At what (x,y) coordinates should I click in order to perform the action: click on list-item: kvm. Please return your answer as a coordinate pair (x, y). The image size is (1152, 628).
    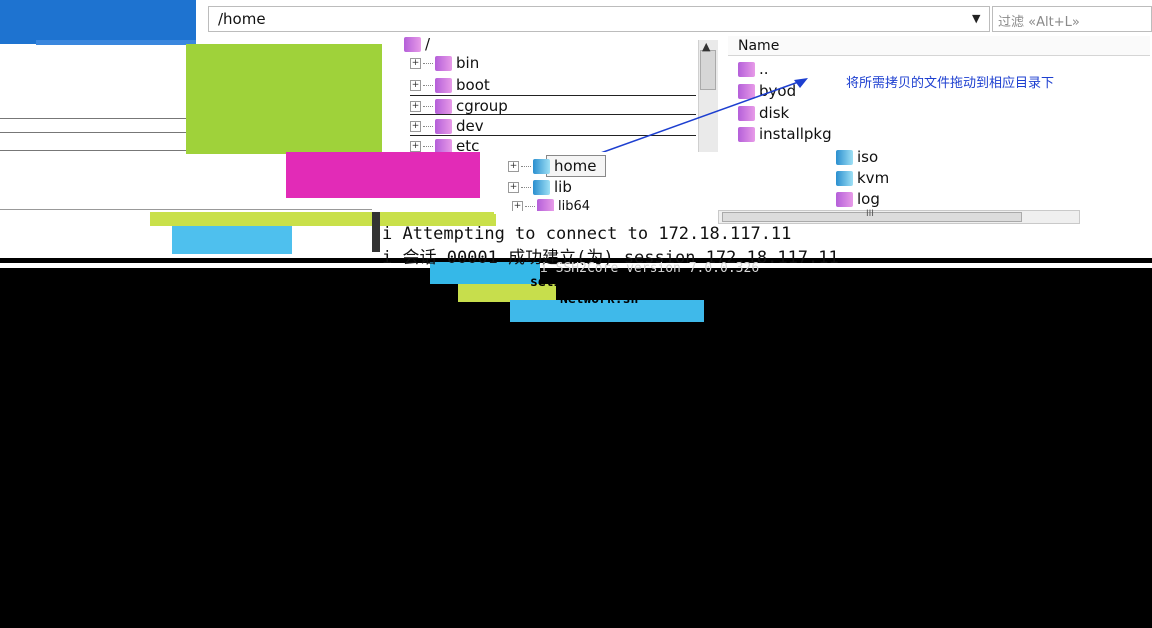
    Looking at the image, I should click on (862, 178).